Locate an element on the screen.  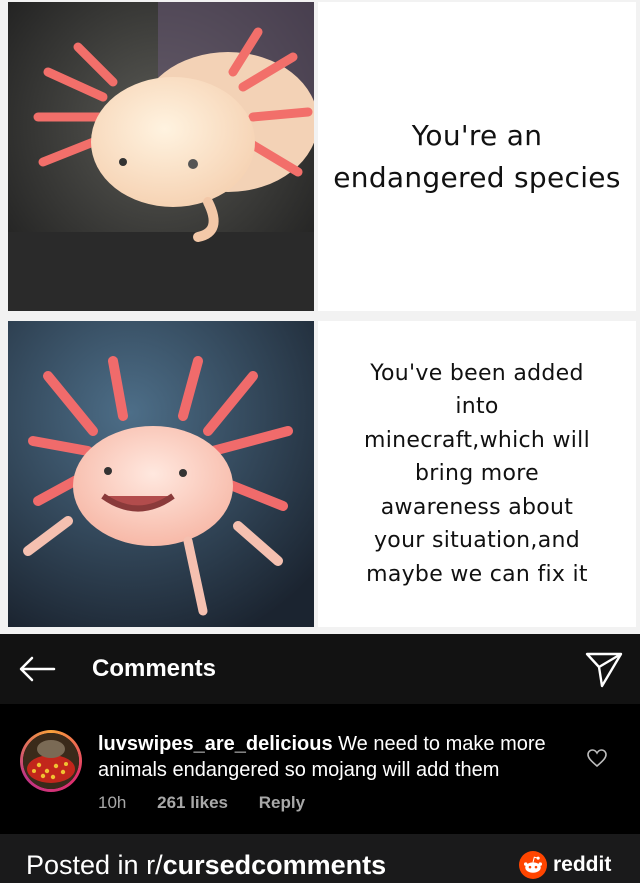
reddit-logo: reddit is located at coordinates (565, 865).